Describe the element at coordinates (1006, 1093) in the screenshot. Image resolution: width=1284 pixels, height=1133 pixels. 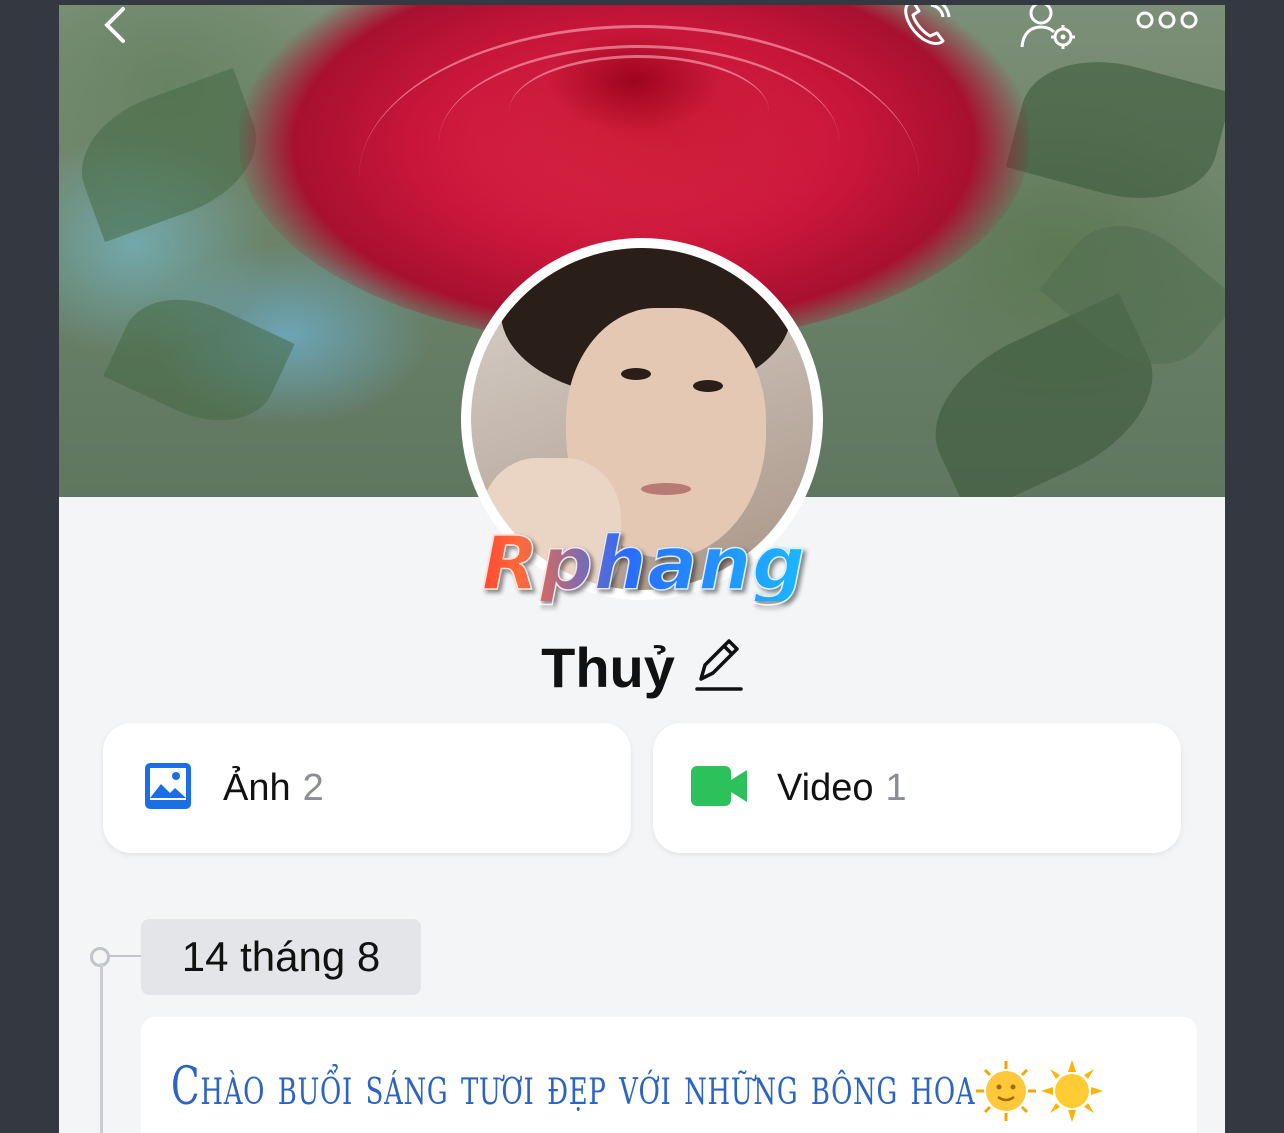
I see `sun-with-face-icon` at that location.